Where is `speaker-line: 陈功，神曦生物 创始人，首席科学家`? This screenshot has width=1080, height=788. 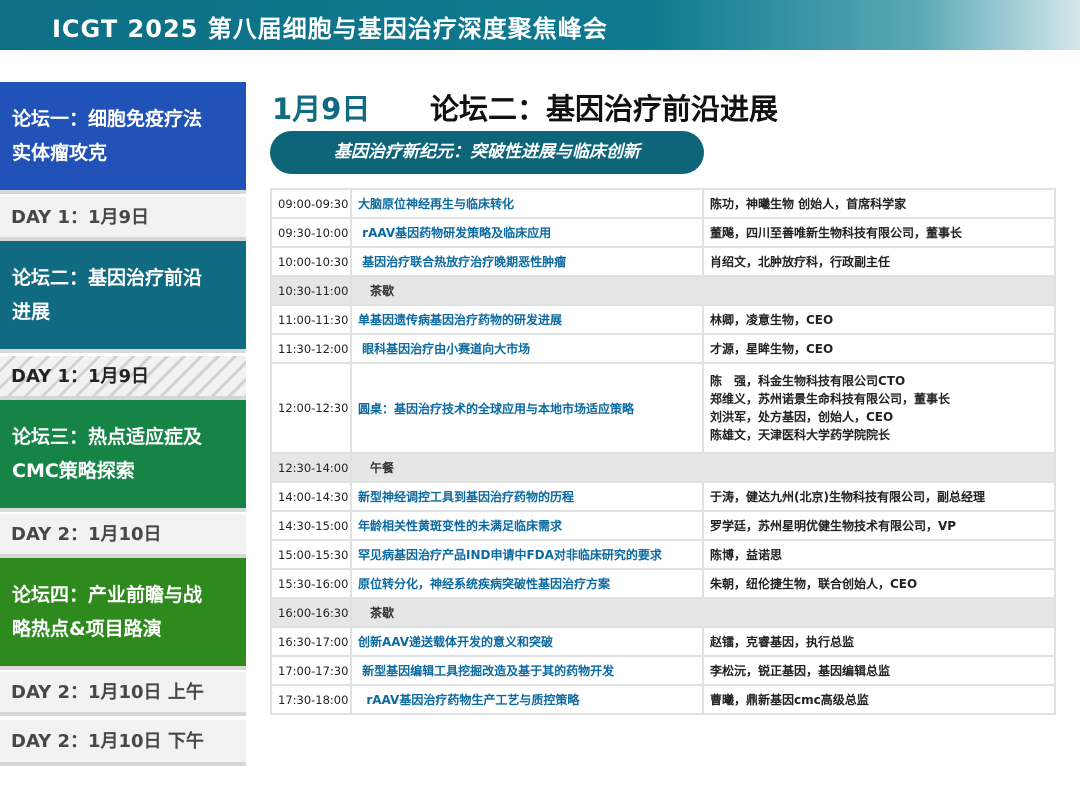
speaker-line: 陈功，神曦生物 创始人，首席科学家 is located at coordinates (808, 203).